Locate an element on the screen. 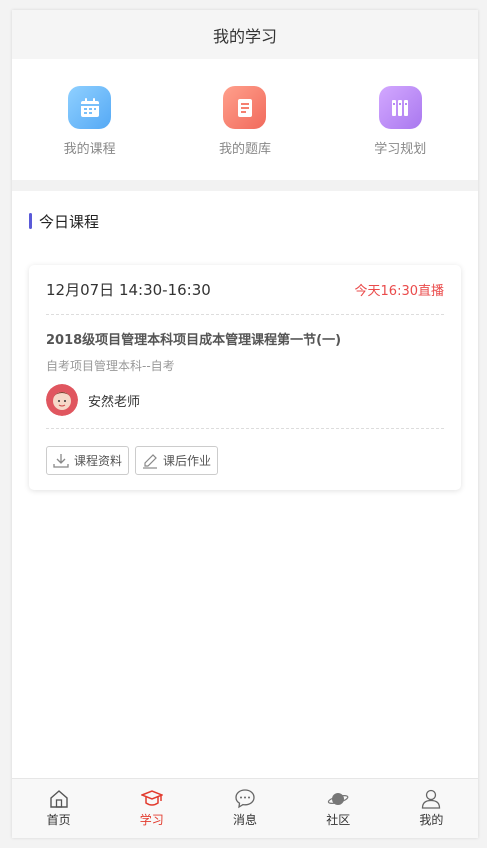 This screenshot has width=487, height=848. avatar is located at coordinates (62, 400).